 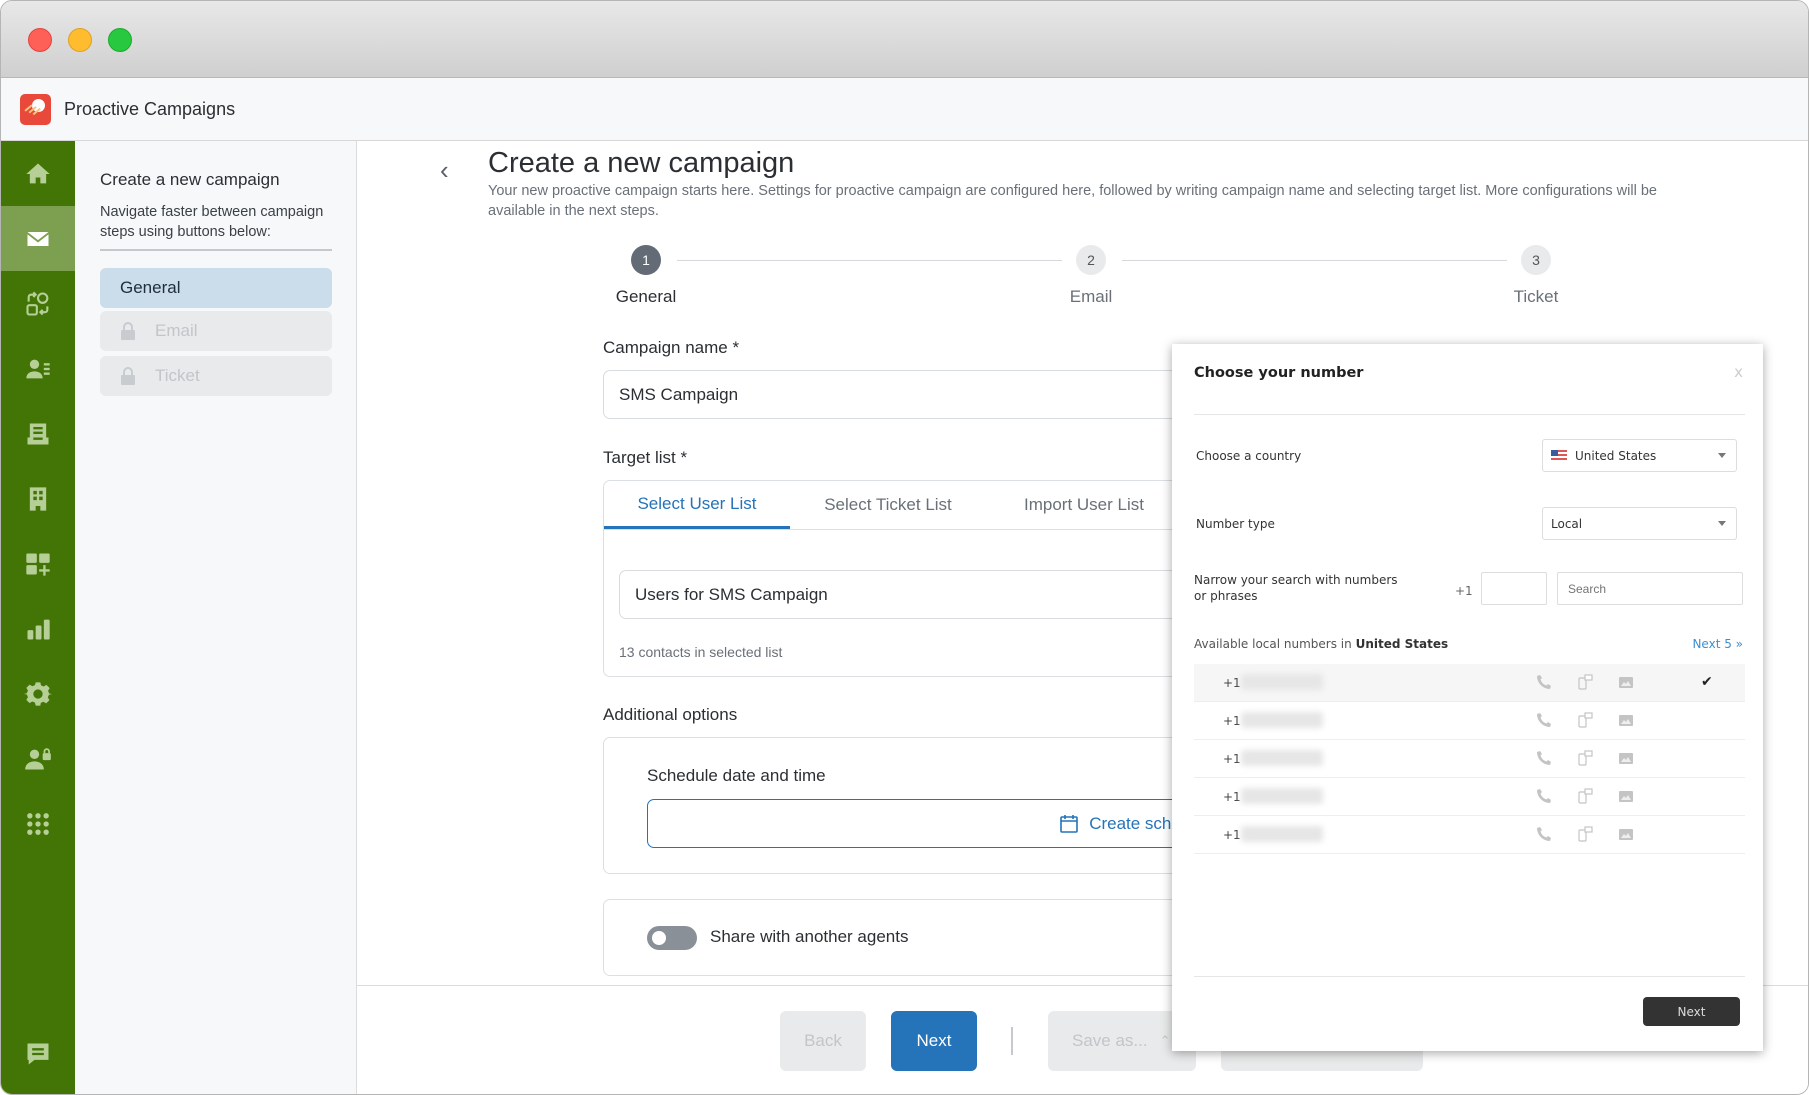 What do you see at coordinates (80, 40) in the screenshot?
I see `minimize-window-button` at bounding box center [80, 40].